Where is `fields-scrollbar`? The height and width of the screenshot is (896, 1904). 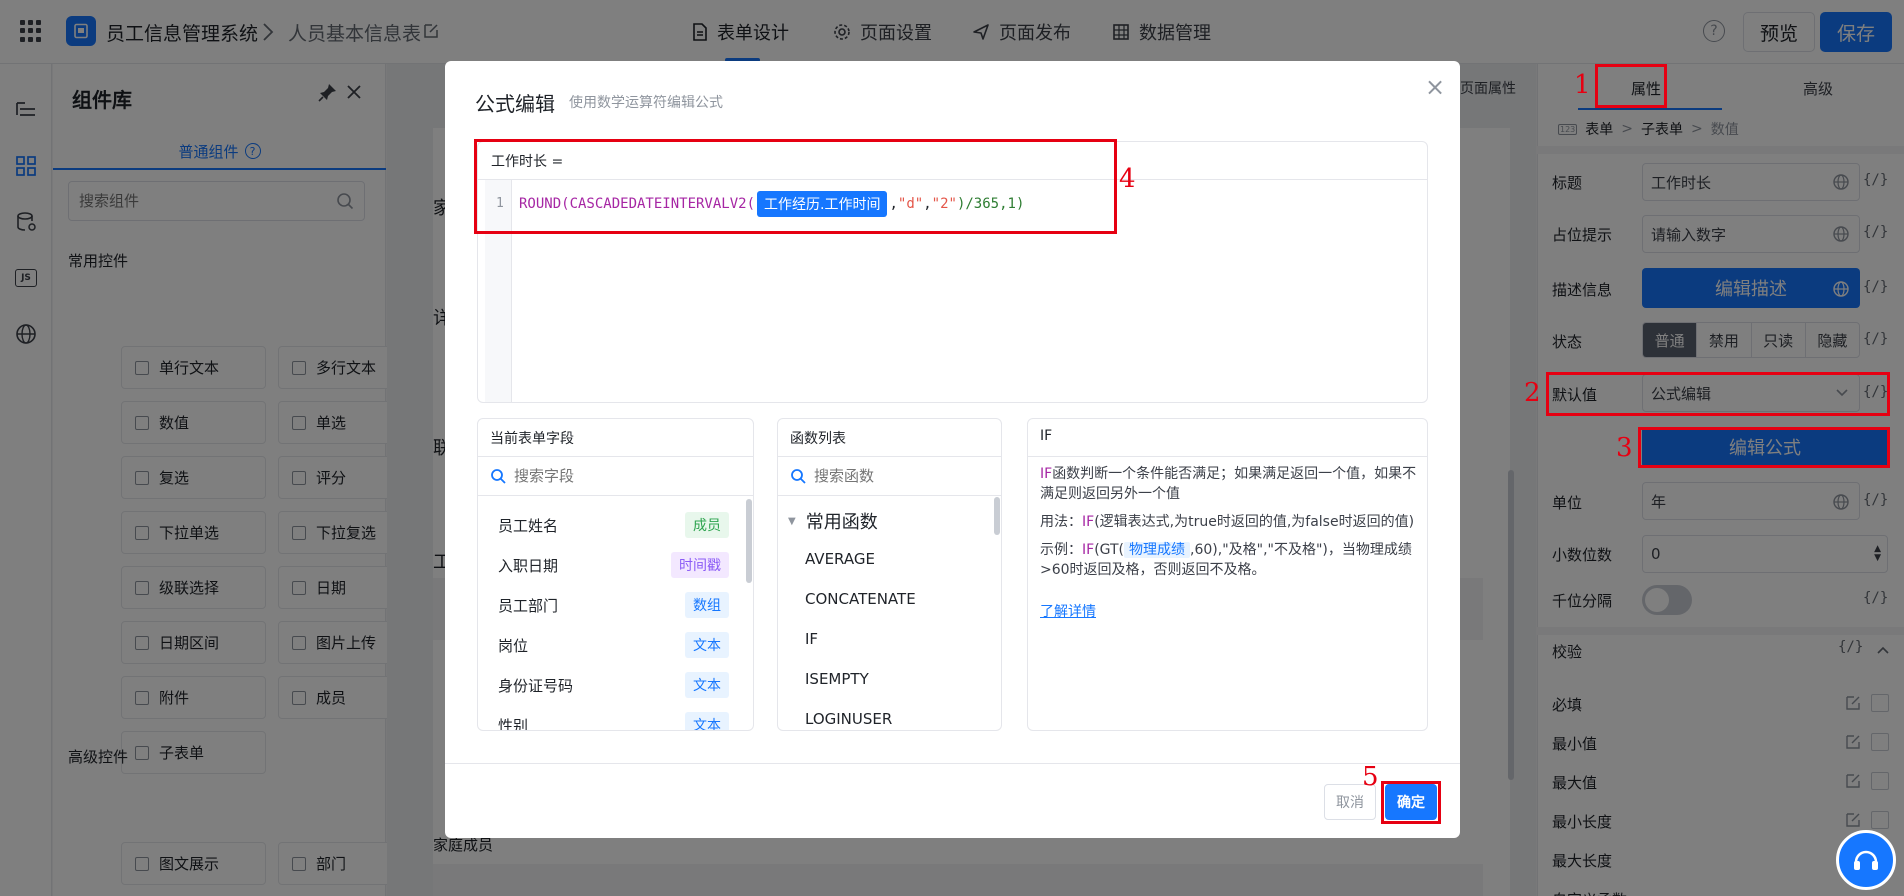 fields-scrollbar is located at coordinates (749, 541).